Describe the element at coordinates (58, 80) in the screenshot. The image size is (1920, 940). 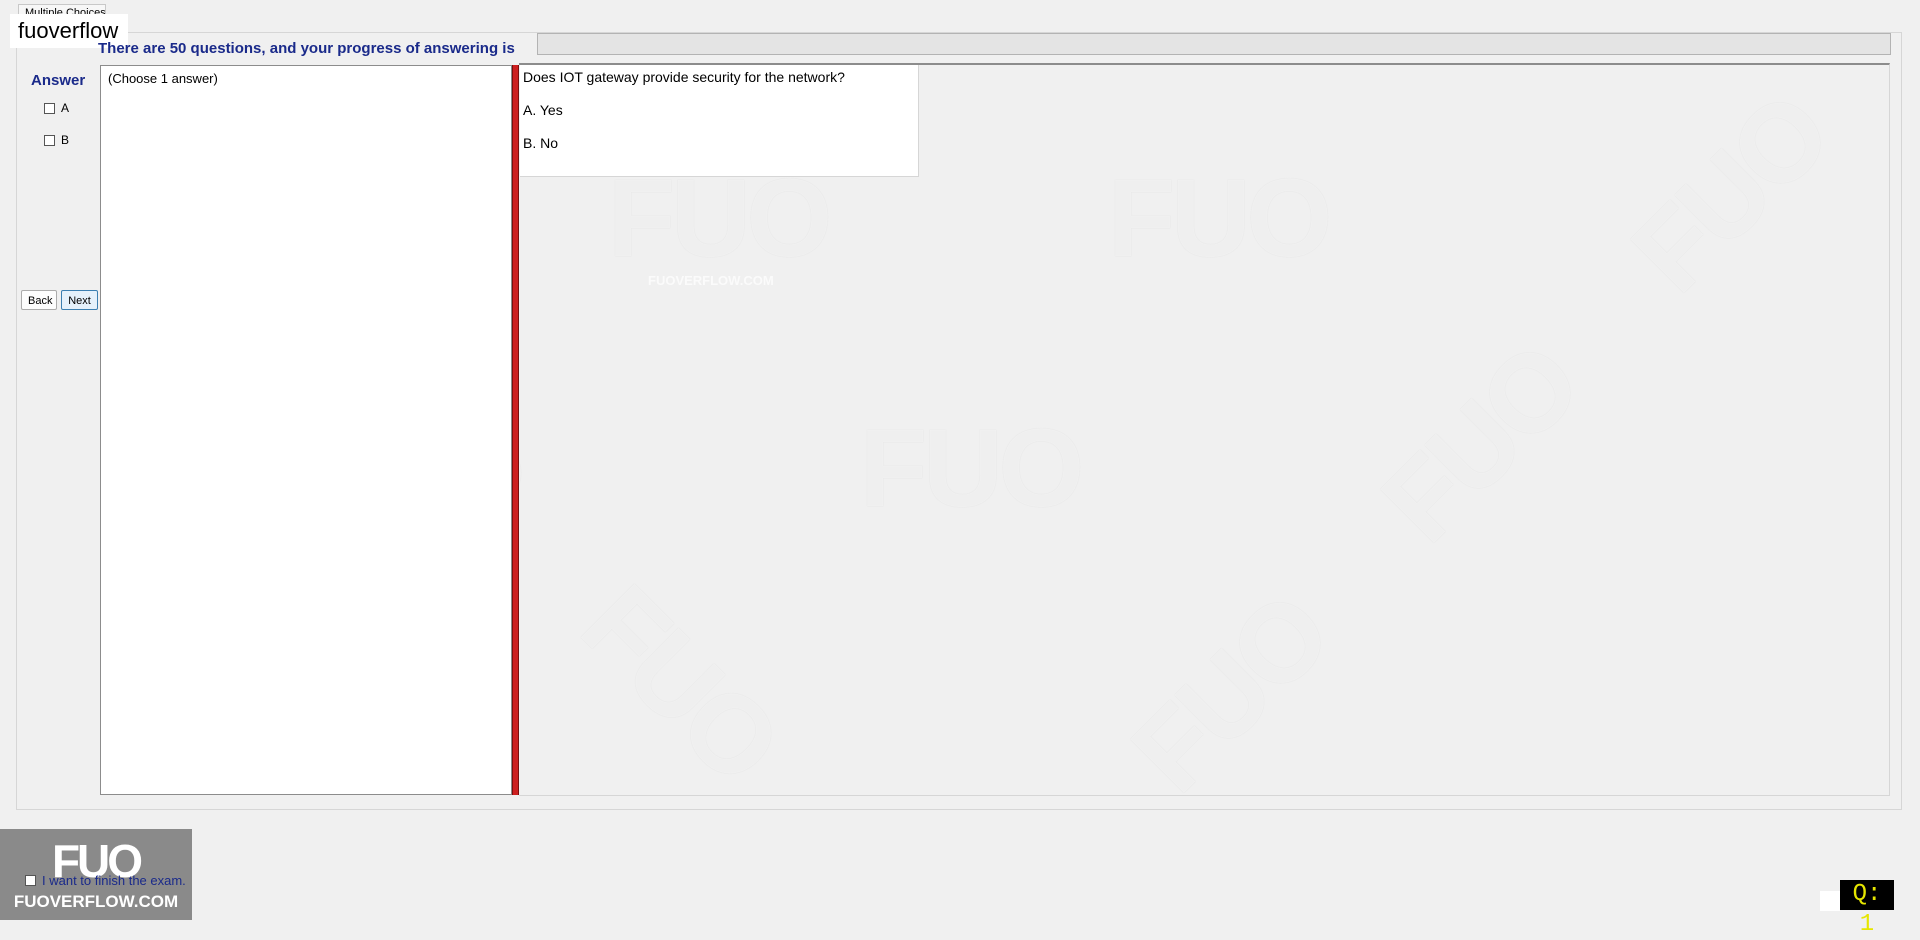
I see `answer-heading: Answer` at that location.